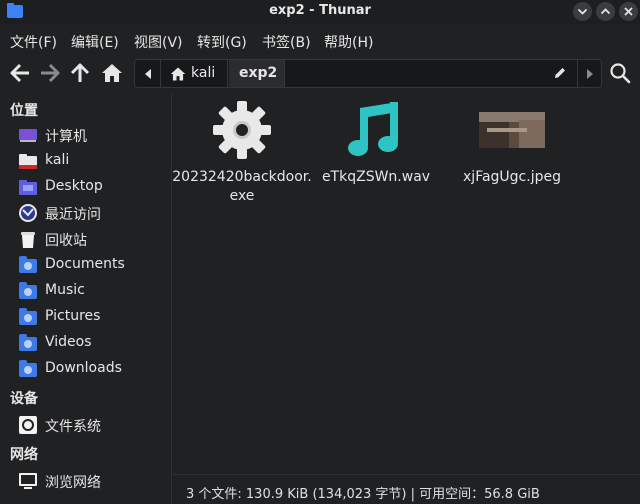 The image size is (640, 504). What do you see at coordinates (512, 130) in the screenshot?
I see `image-thumbnail` at bounding box center [512, 130].